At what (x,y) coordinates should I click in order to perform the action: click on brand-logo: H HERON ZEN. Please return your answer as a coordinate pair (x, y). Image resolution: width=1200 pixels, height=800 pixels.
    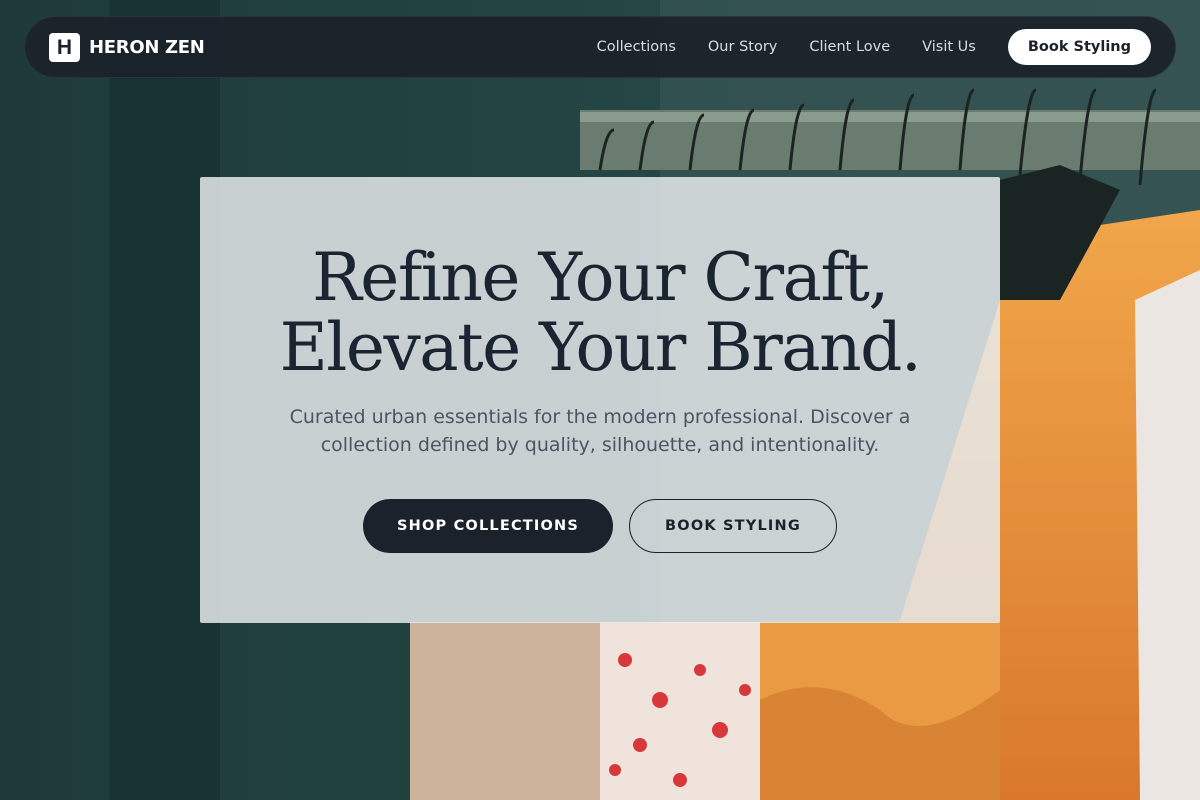
    Looking at the image, I should click on (127, 47).